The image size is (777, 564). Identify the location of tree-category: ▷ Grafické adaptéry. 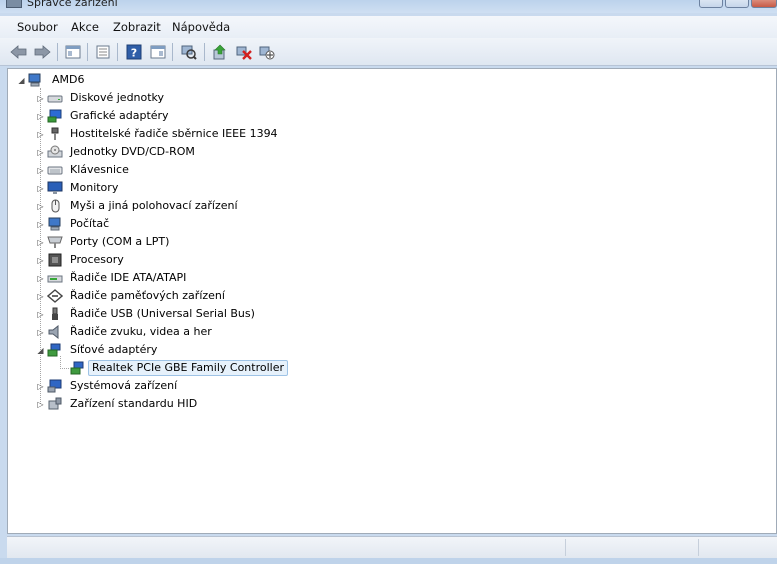
(388, 116).